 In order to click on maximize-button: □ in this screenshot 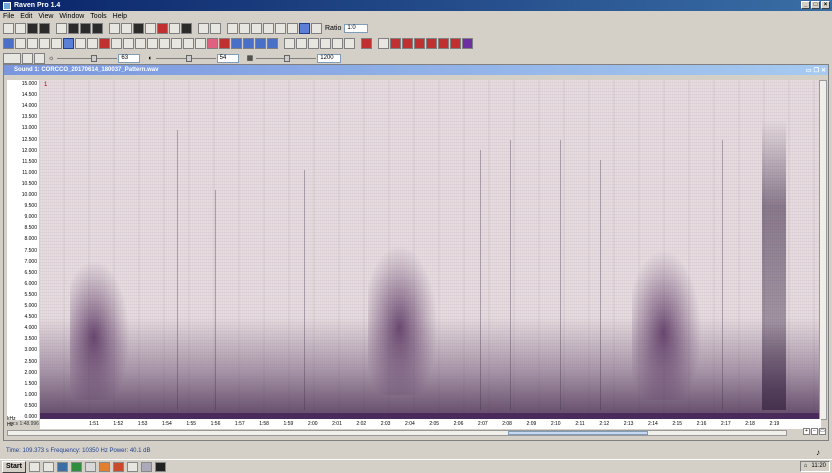, I will do `click(815, 5)`.